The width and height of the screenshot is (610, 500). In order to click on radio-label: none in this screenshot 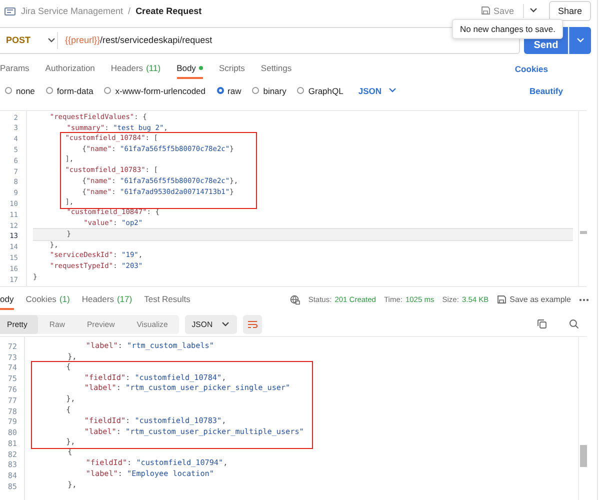, I will do `click(25, 91)`.